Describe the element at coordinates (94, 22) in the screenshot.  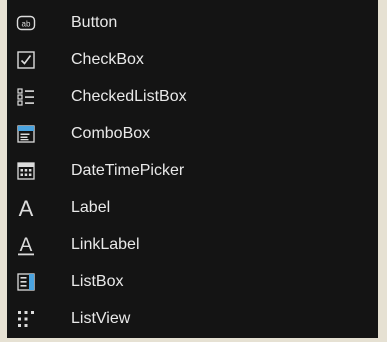
I see `toolbox-item-label: Button` at that location.